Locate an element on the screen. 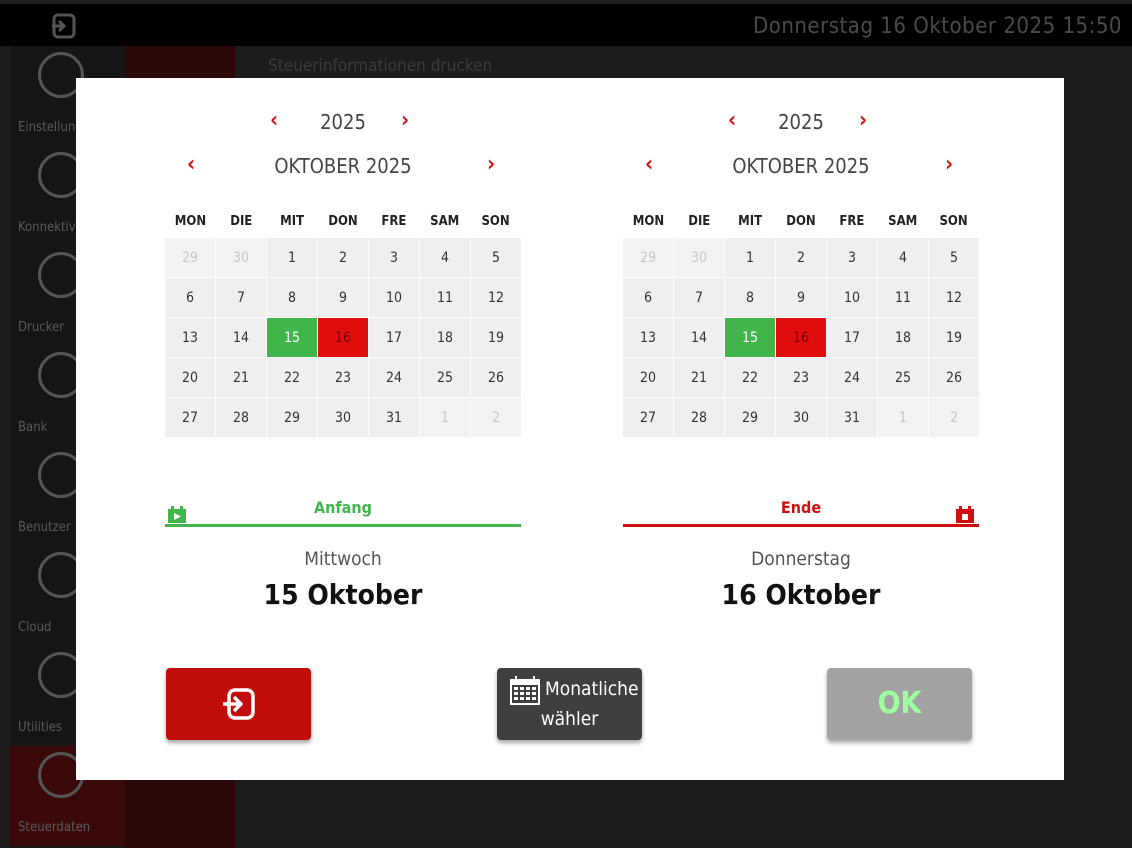 The width and height of the screenshot is (1132, 848). start-divider is located at coordinates (343, 525).